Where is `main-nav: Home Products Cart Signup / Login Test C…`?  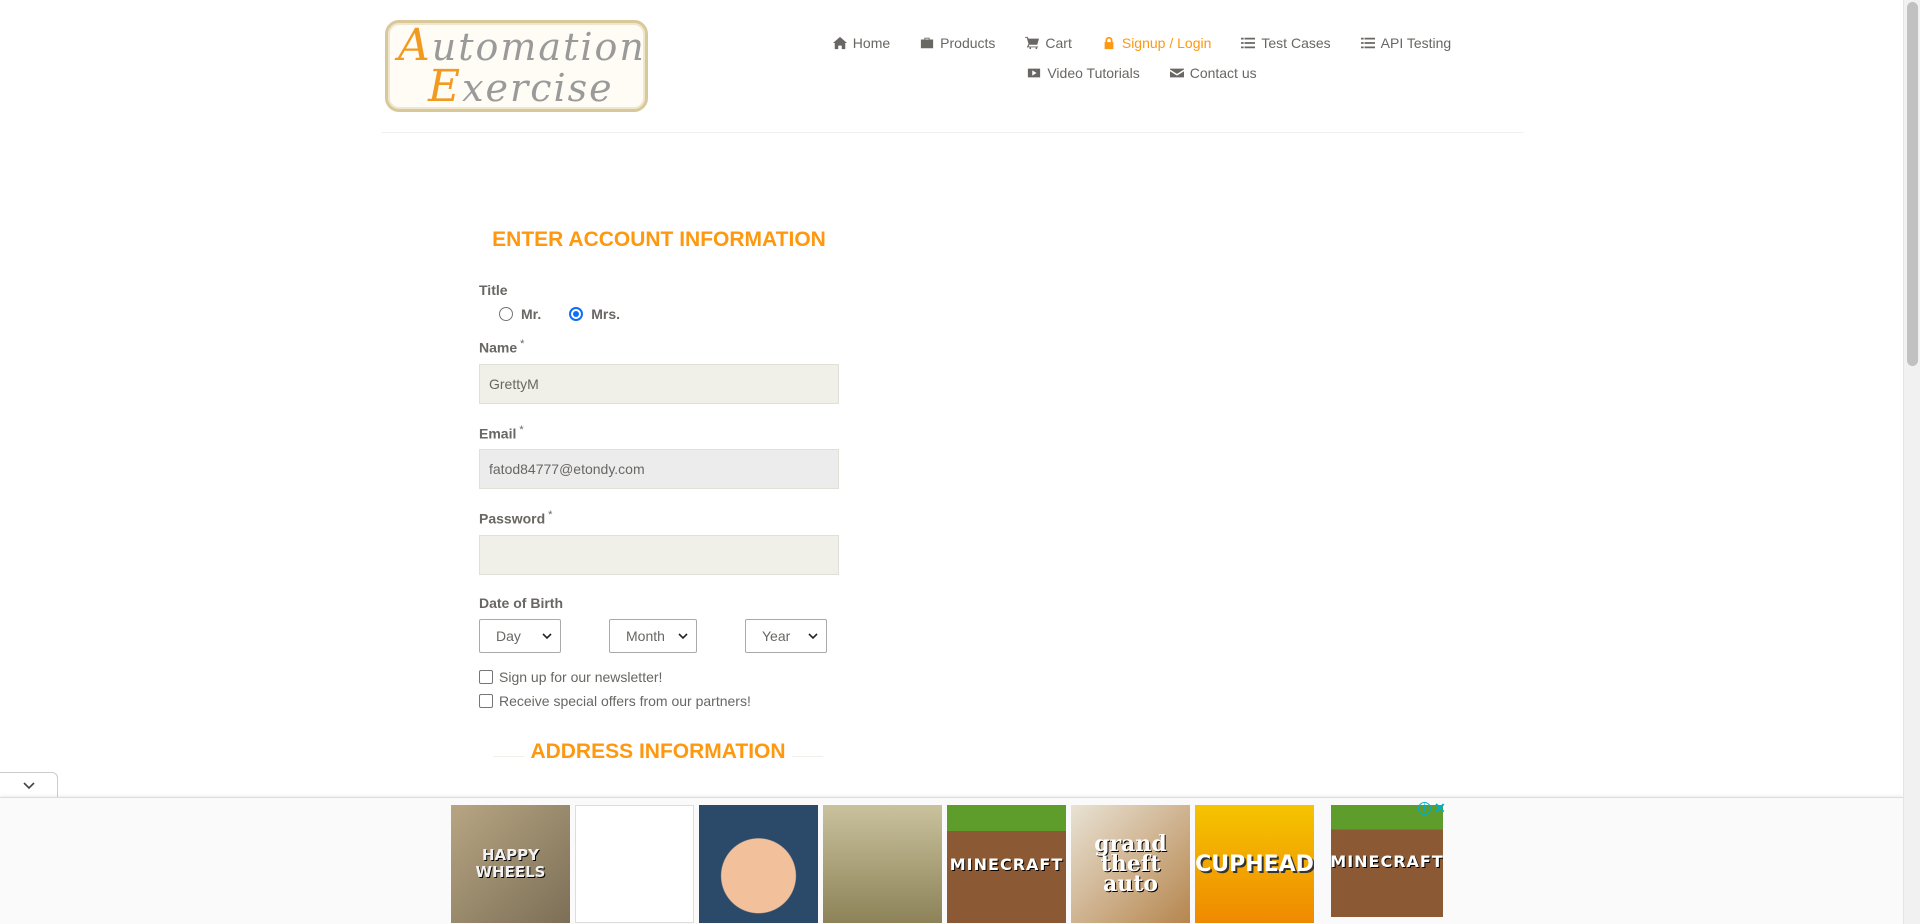
main-nav: Home Products Cart Signup / Login Test C… is located at coordinates (1142, 58).